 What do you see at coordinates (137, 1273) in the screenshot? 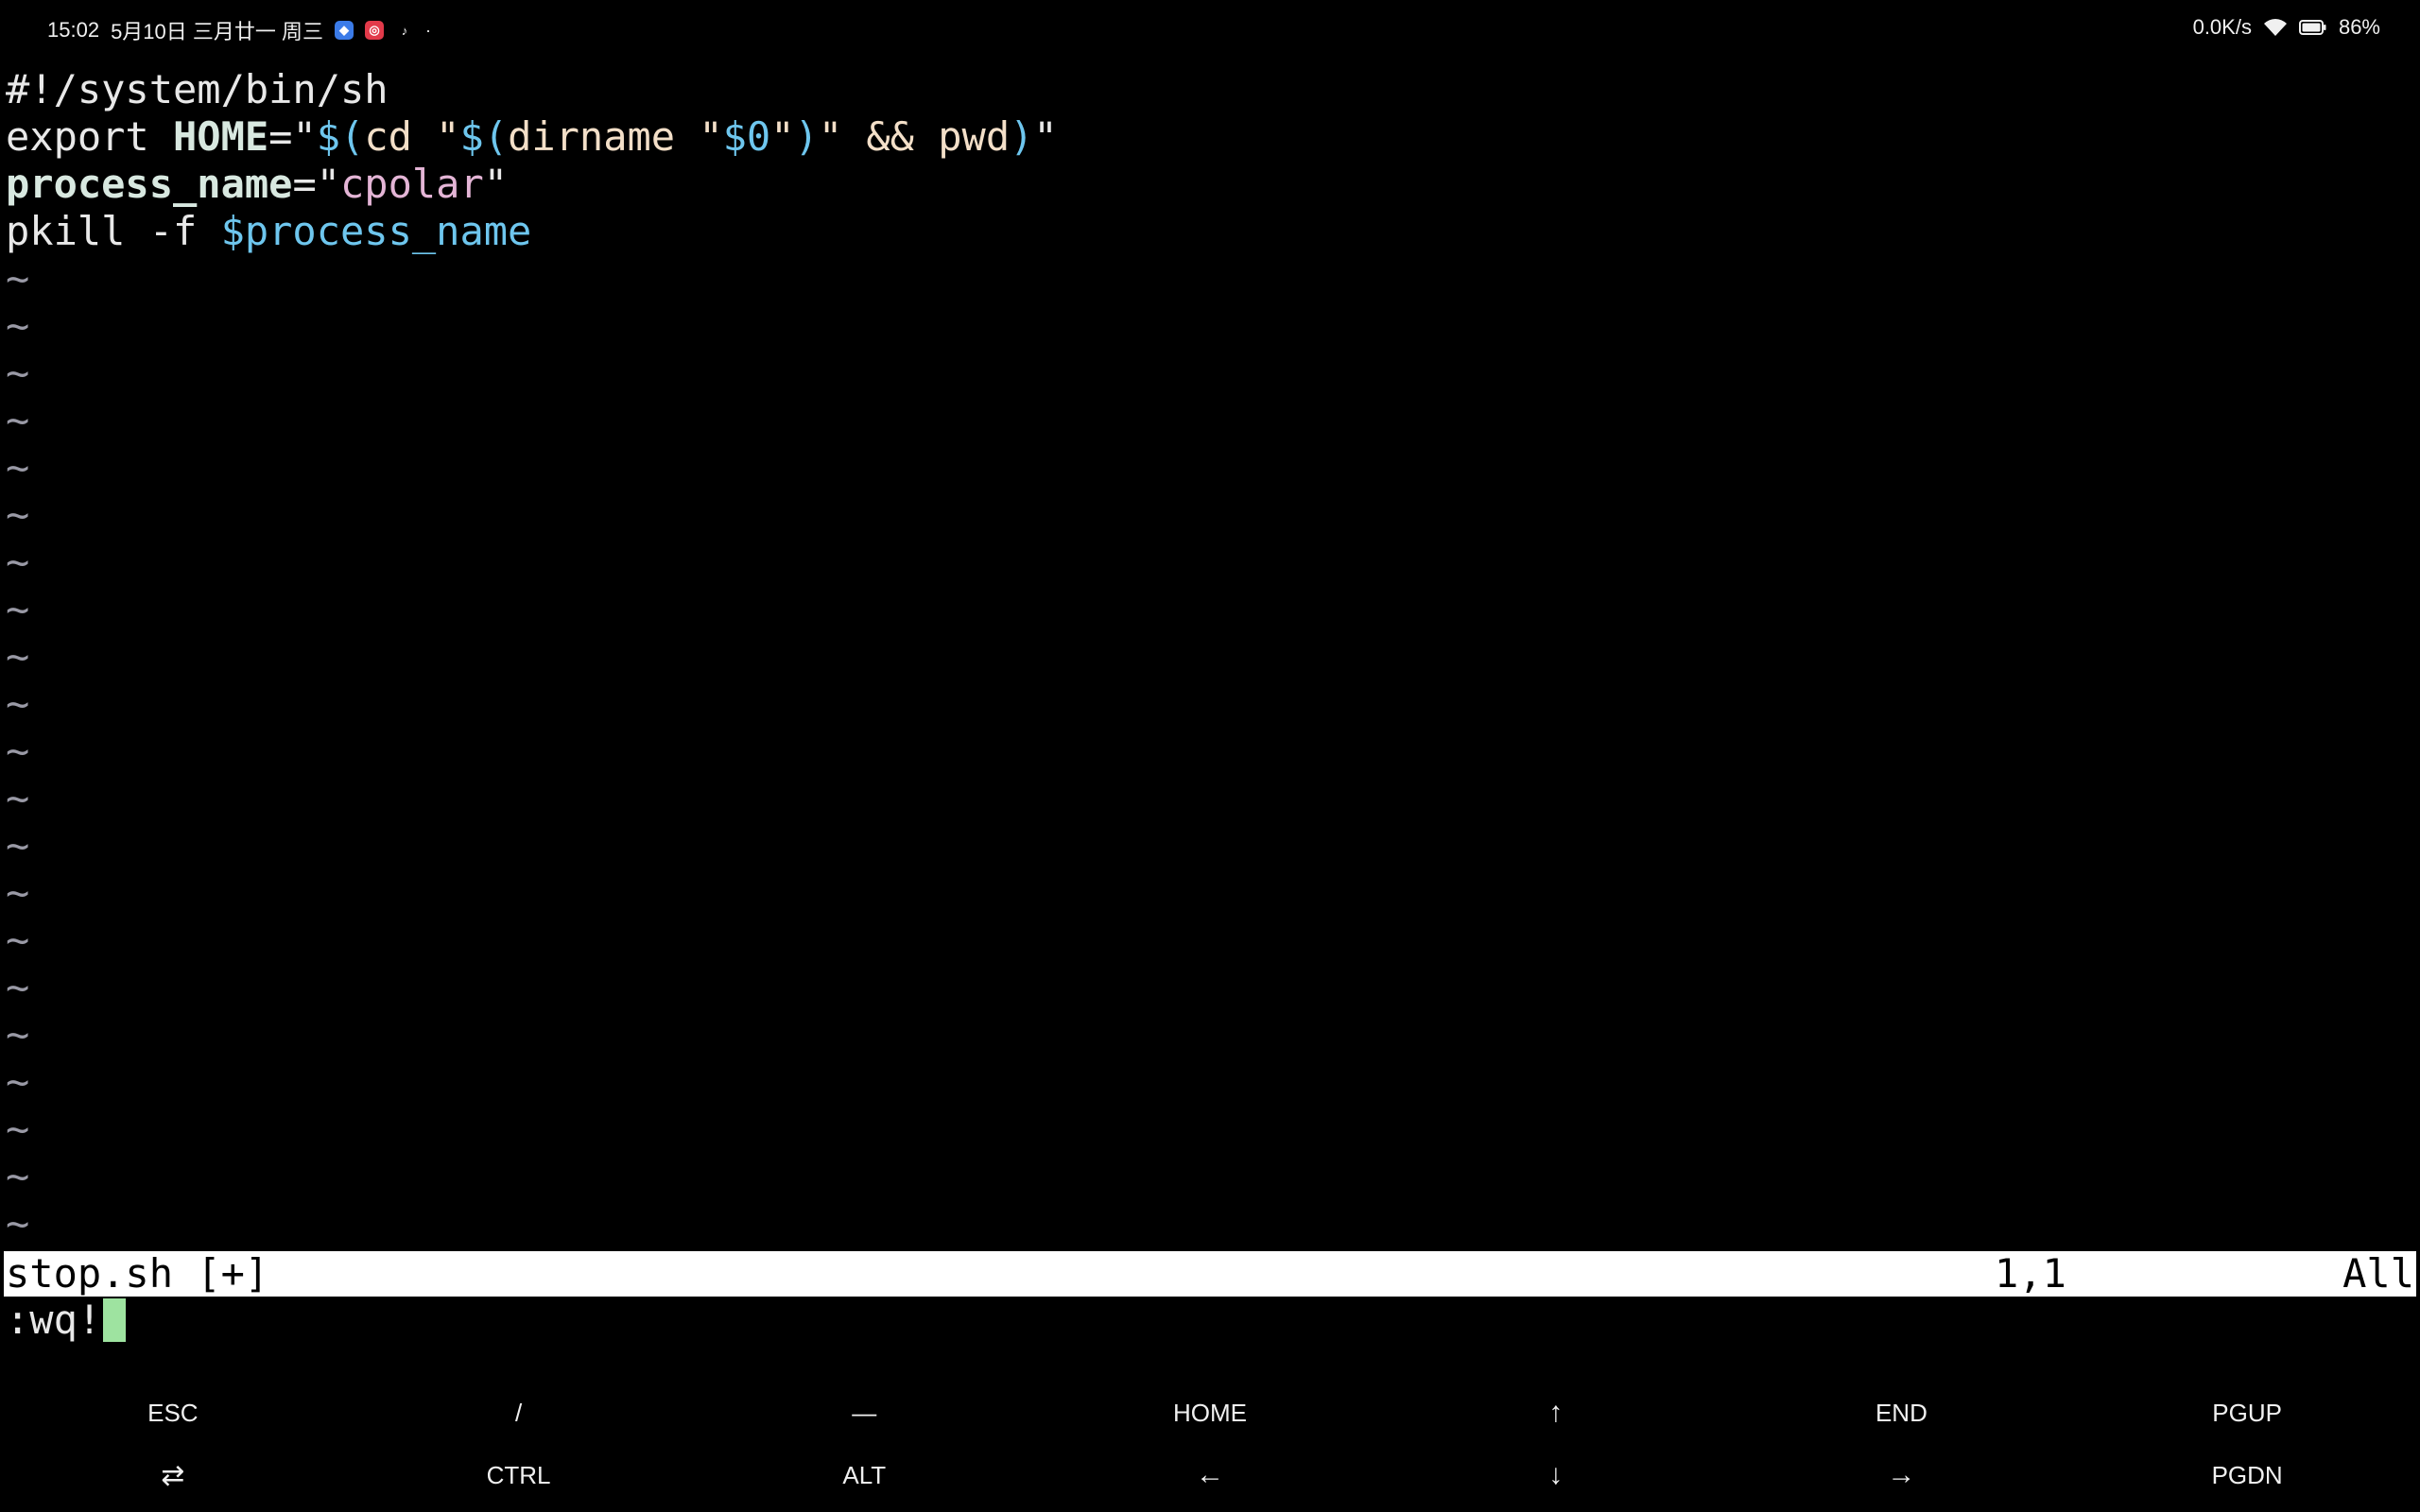
I see `file-name: stop.sh [+]` at bounding box center [137, 1273].